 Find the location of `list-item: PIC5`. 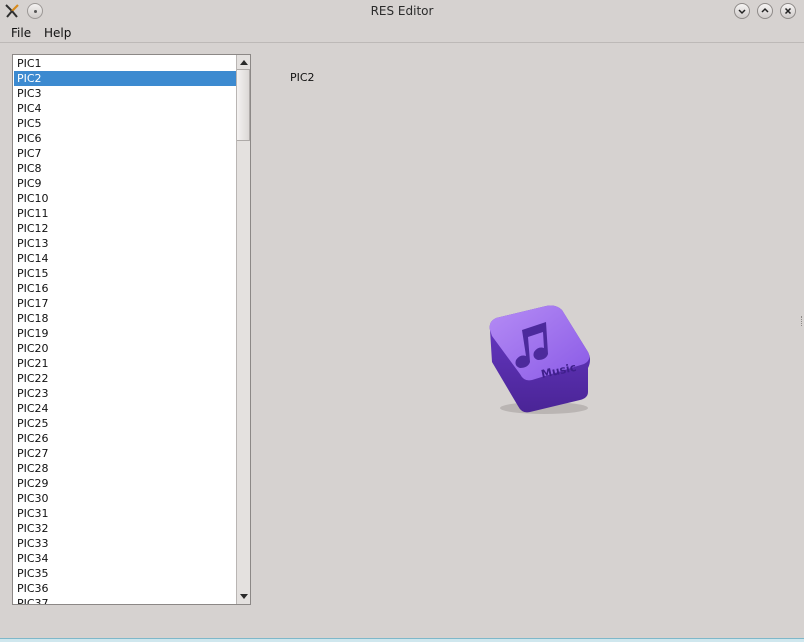

list-item: PIC5 is located at coordinates (125, 123).